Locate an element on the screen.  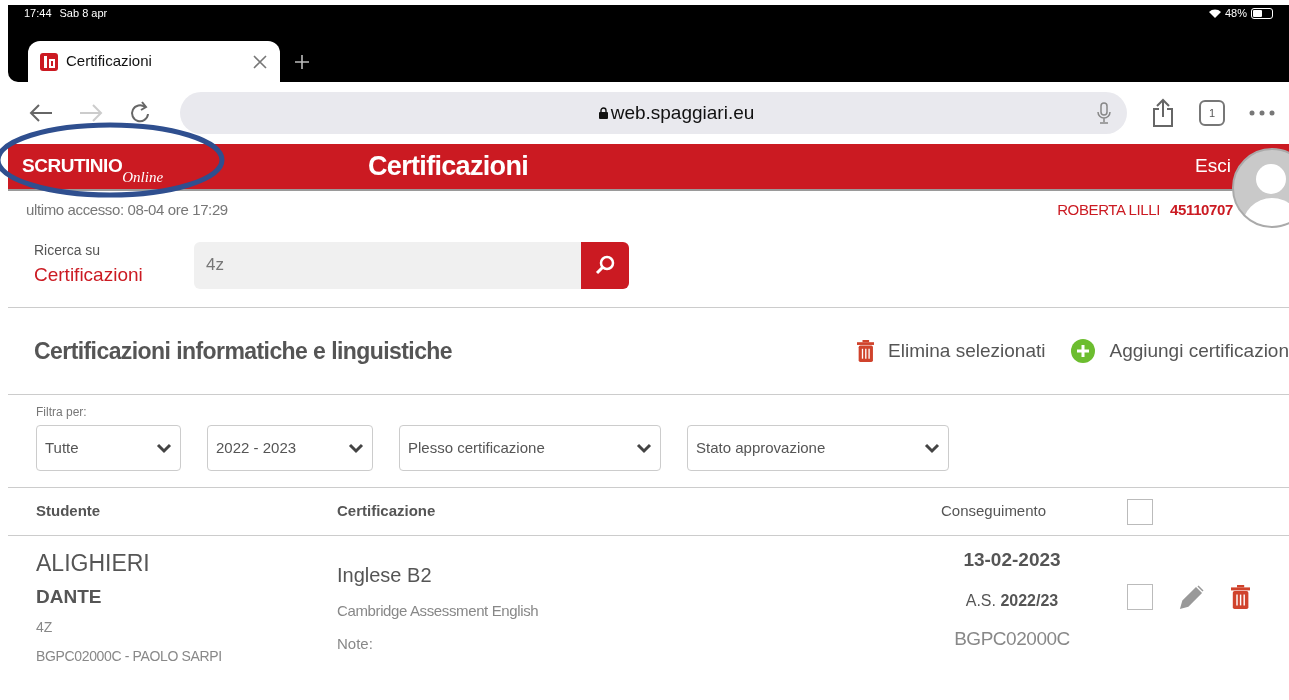
search-field: 4z is located at coordinates (387, 265).